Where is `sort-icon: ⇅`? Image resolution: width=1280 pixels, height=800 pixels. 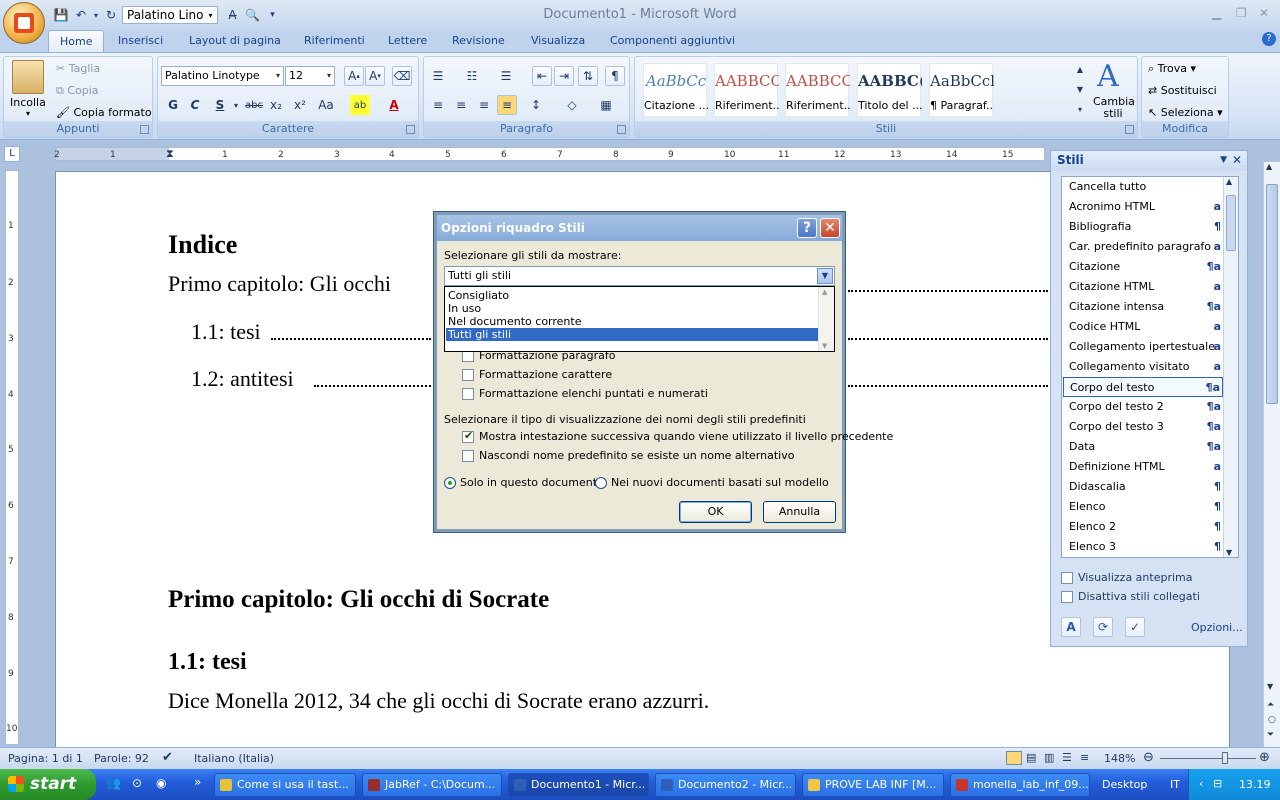 sort-icon: ⇅ is located at coordinates (588, 76).